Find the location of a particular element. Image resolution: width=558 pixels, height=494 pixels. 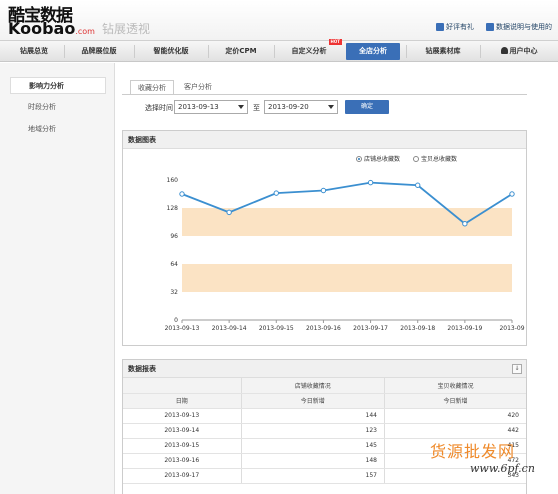

cell-date: 2013-09-16 is located at coordinates (182, 461).